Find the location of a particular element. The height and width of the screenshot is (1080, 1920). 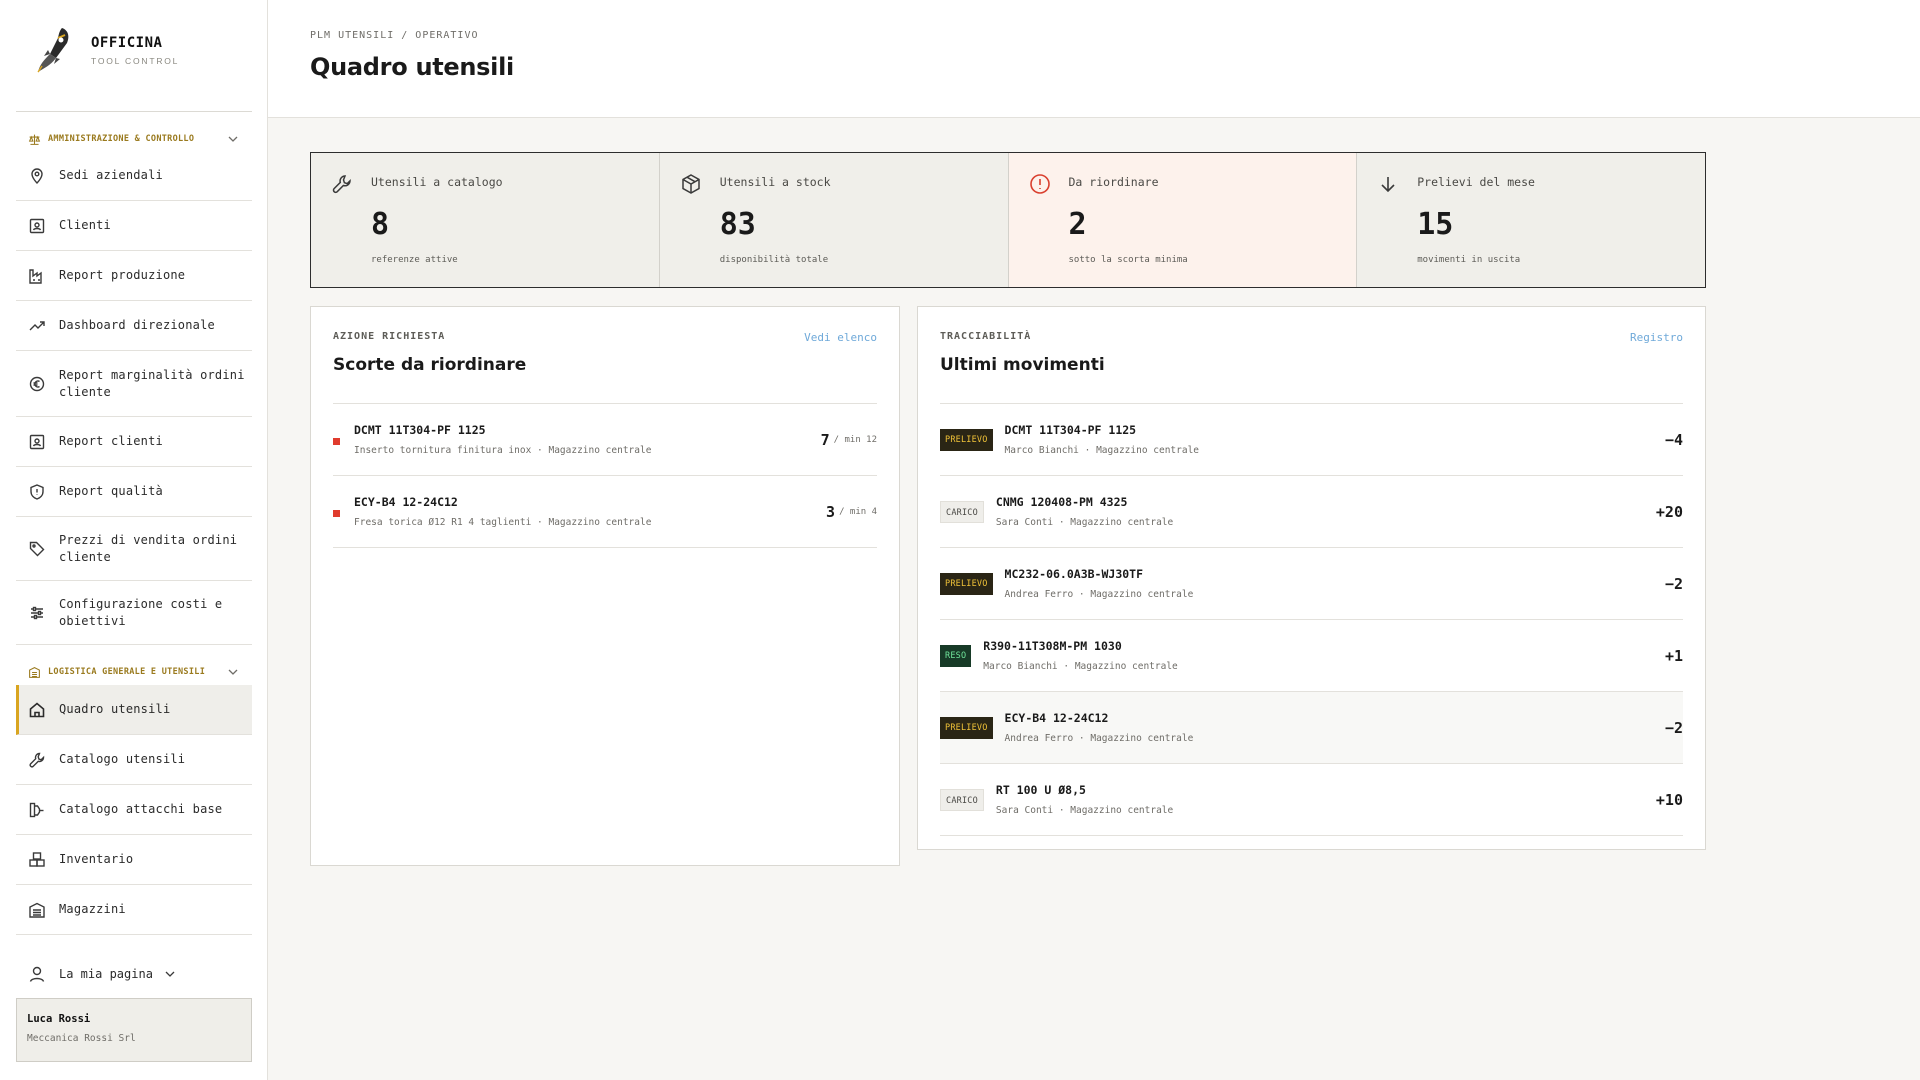

movement-delta: +10 is located at coordinates (1669, 799).